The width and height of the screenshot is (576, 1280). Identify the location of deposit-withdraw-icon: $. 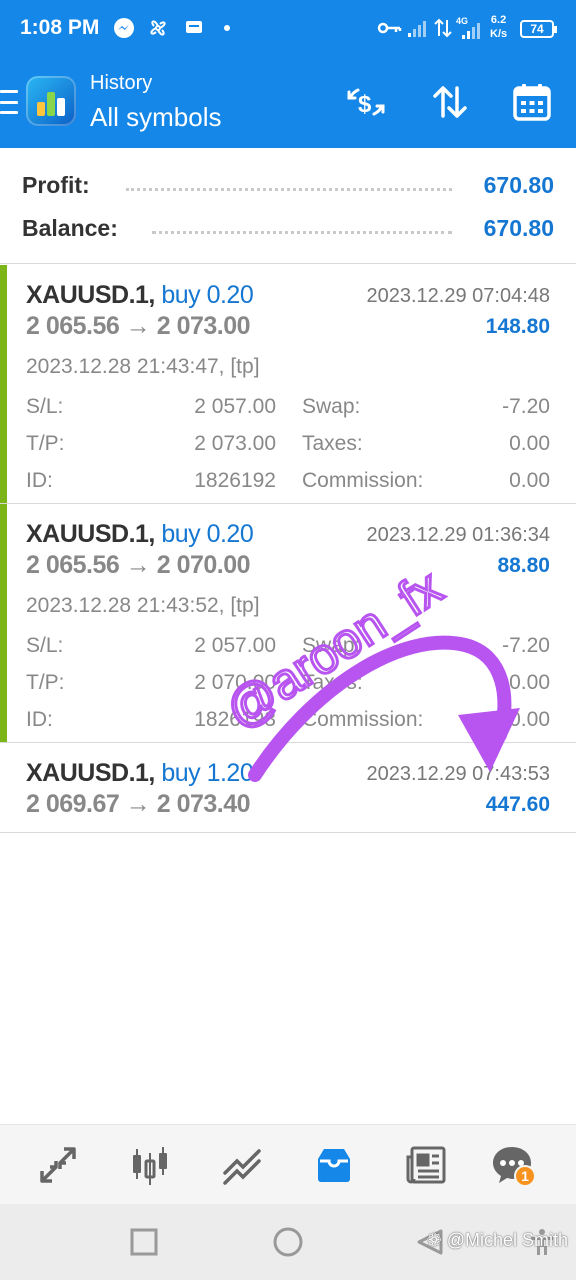
(366, 102).